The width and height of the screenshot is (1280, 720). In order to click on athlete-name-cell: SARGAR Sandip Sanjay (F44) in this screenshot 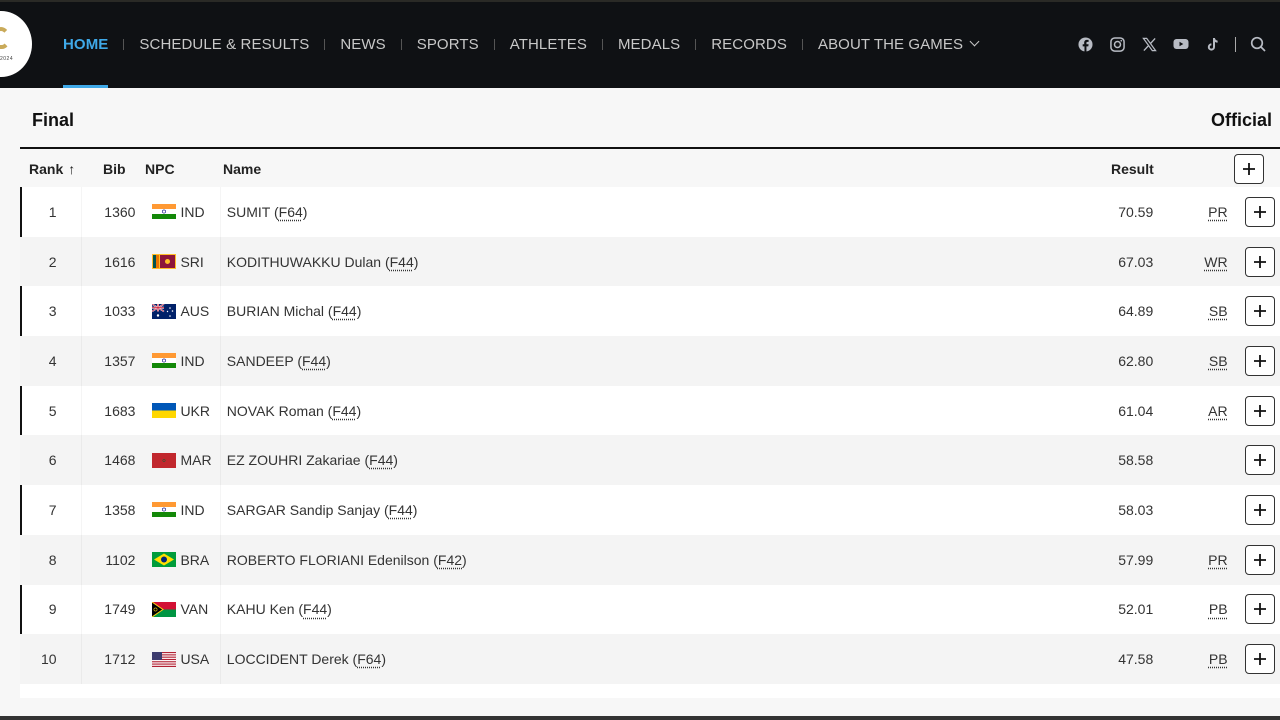, I will do `click(643, 510)`.